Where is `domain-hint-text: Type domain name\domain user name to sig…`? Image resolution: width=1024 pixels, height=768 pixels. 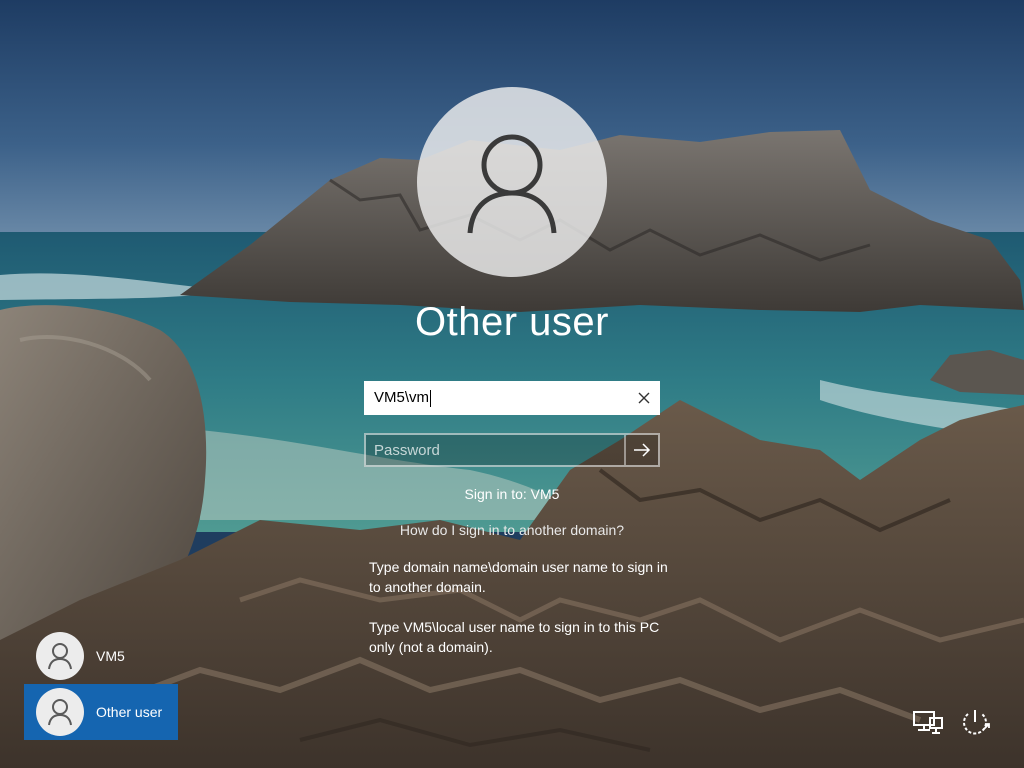 domain-hint-text: Type domain name\domain user name to sig… is located at coordinates (518, 577).